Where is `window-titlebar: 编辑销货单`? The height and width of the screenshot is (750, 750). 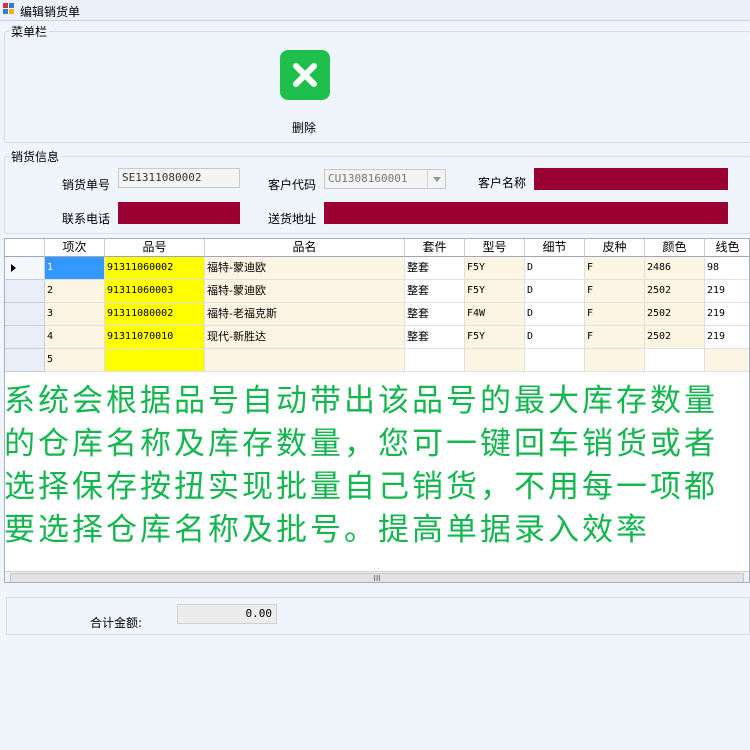 window-titlebar: 编辑销货单 is located at coordinates (375, 10).